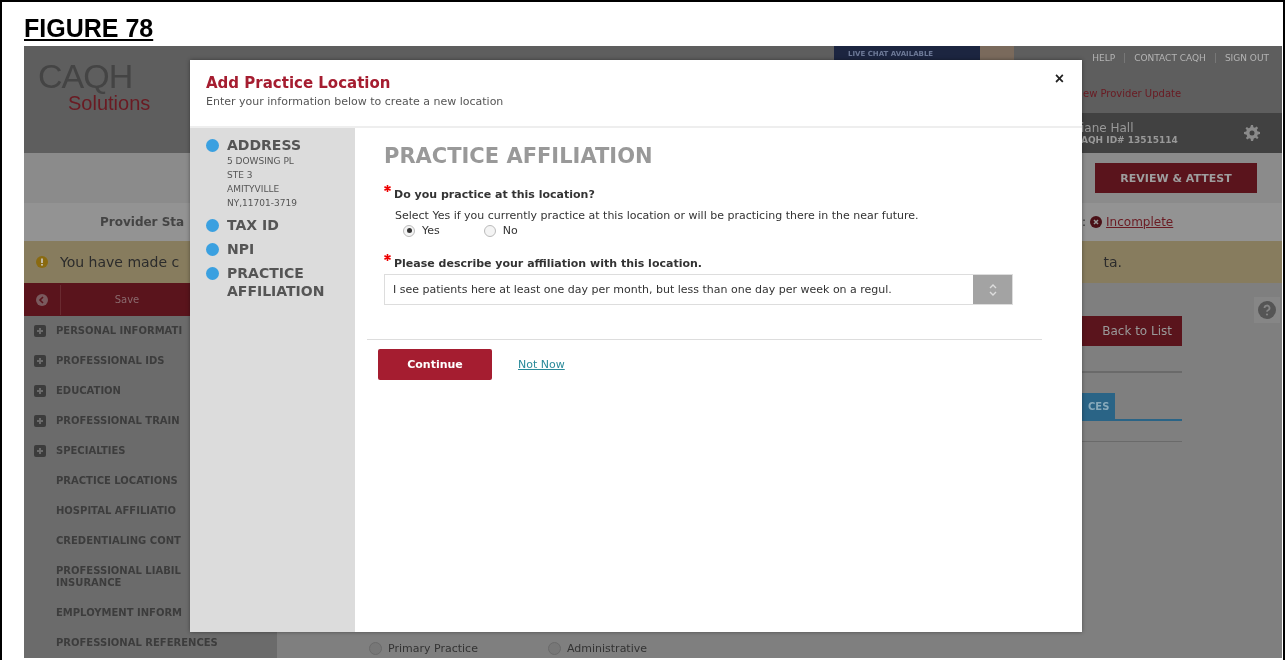 The height and width of the screenshot is (660, 1285). Describe the element at coordinates (1104, 58) in the screenshot. I see `header-link: HELP` at that location.